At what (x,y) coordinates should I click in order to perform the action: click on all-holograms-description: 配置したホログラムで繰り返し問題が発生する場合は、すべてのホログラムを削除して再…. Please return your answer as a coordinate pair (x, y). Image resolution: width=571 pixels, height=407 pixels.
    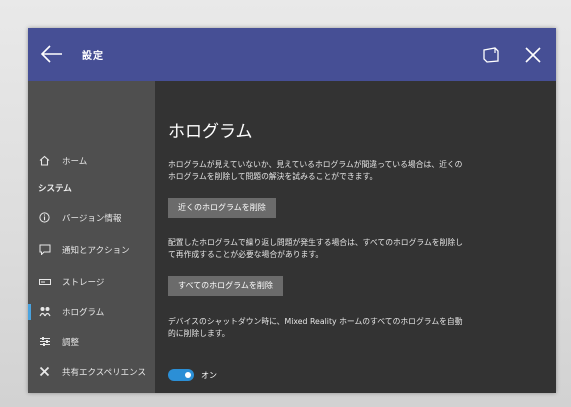
    Looking at the image, I should click on (315, 248).